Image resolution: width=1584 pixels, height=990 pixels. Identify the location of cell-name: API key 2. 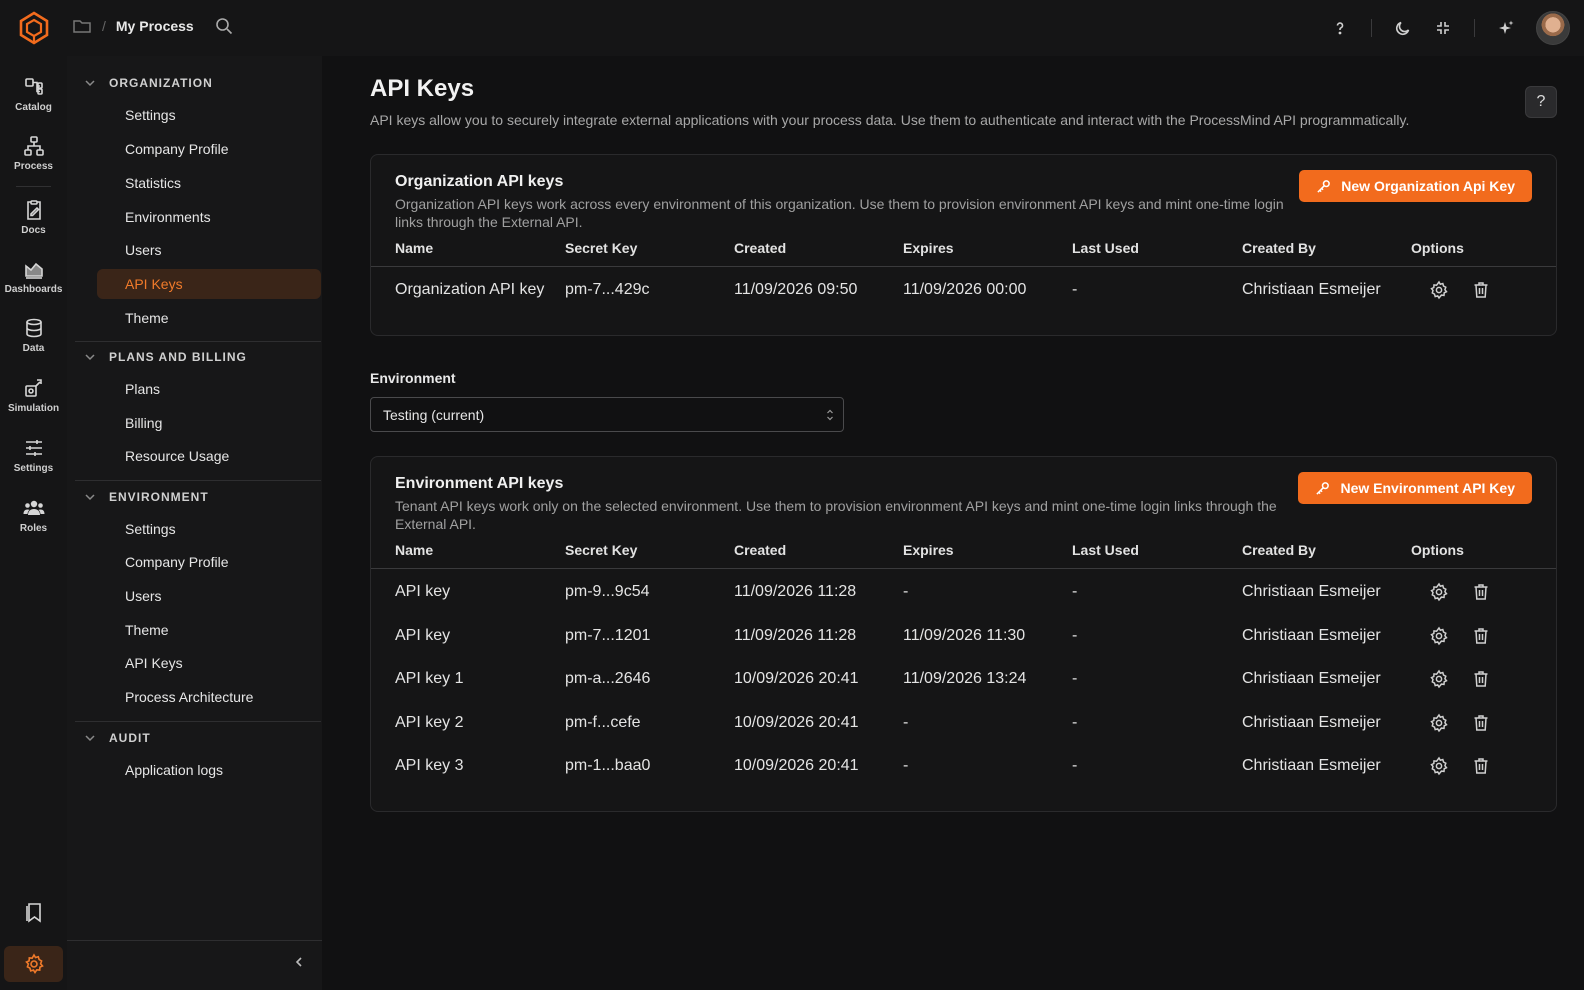
(429, 722).